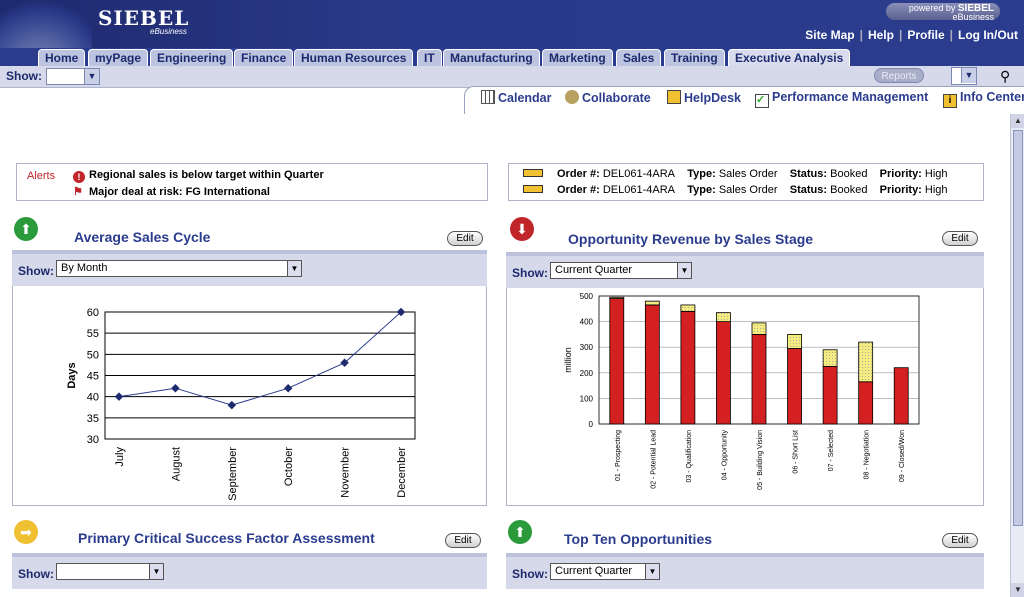  I want to click on collaborate-link: Collaborate, so click(608, 97).